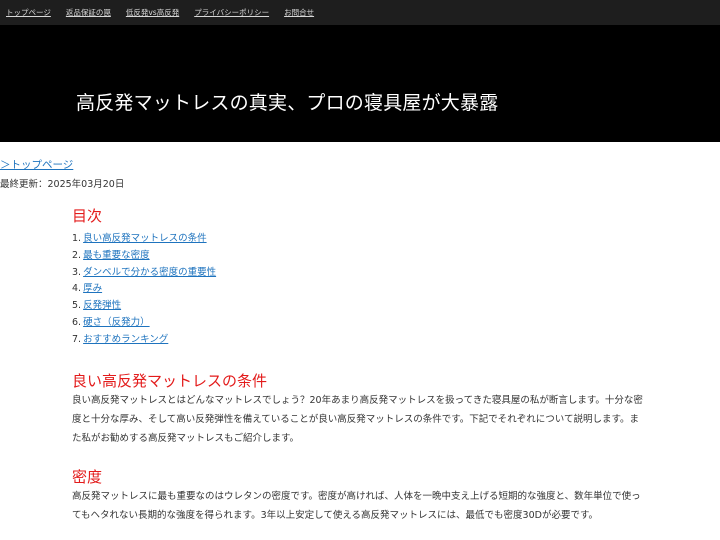 Image resolution: width=720 pixels, height=540 pixels. Describe the element at coordinates (358, 239) in the screenshot. I see `toc-item: 1. 良い高反発マットレスの条件` at that location.